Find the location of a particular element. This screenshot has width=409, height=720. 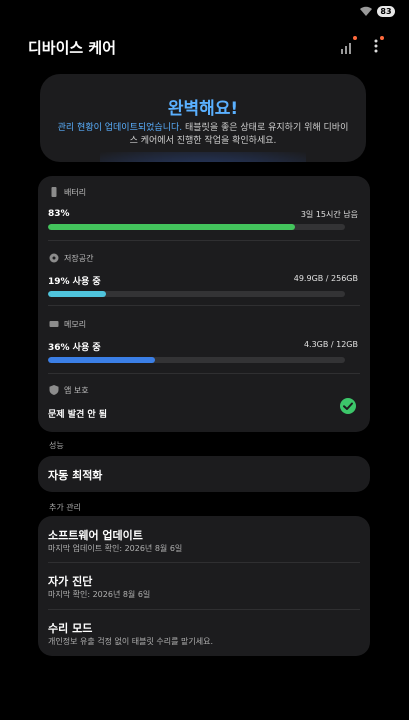

battery-bar is located at coordinates (196, 227).